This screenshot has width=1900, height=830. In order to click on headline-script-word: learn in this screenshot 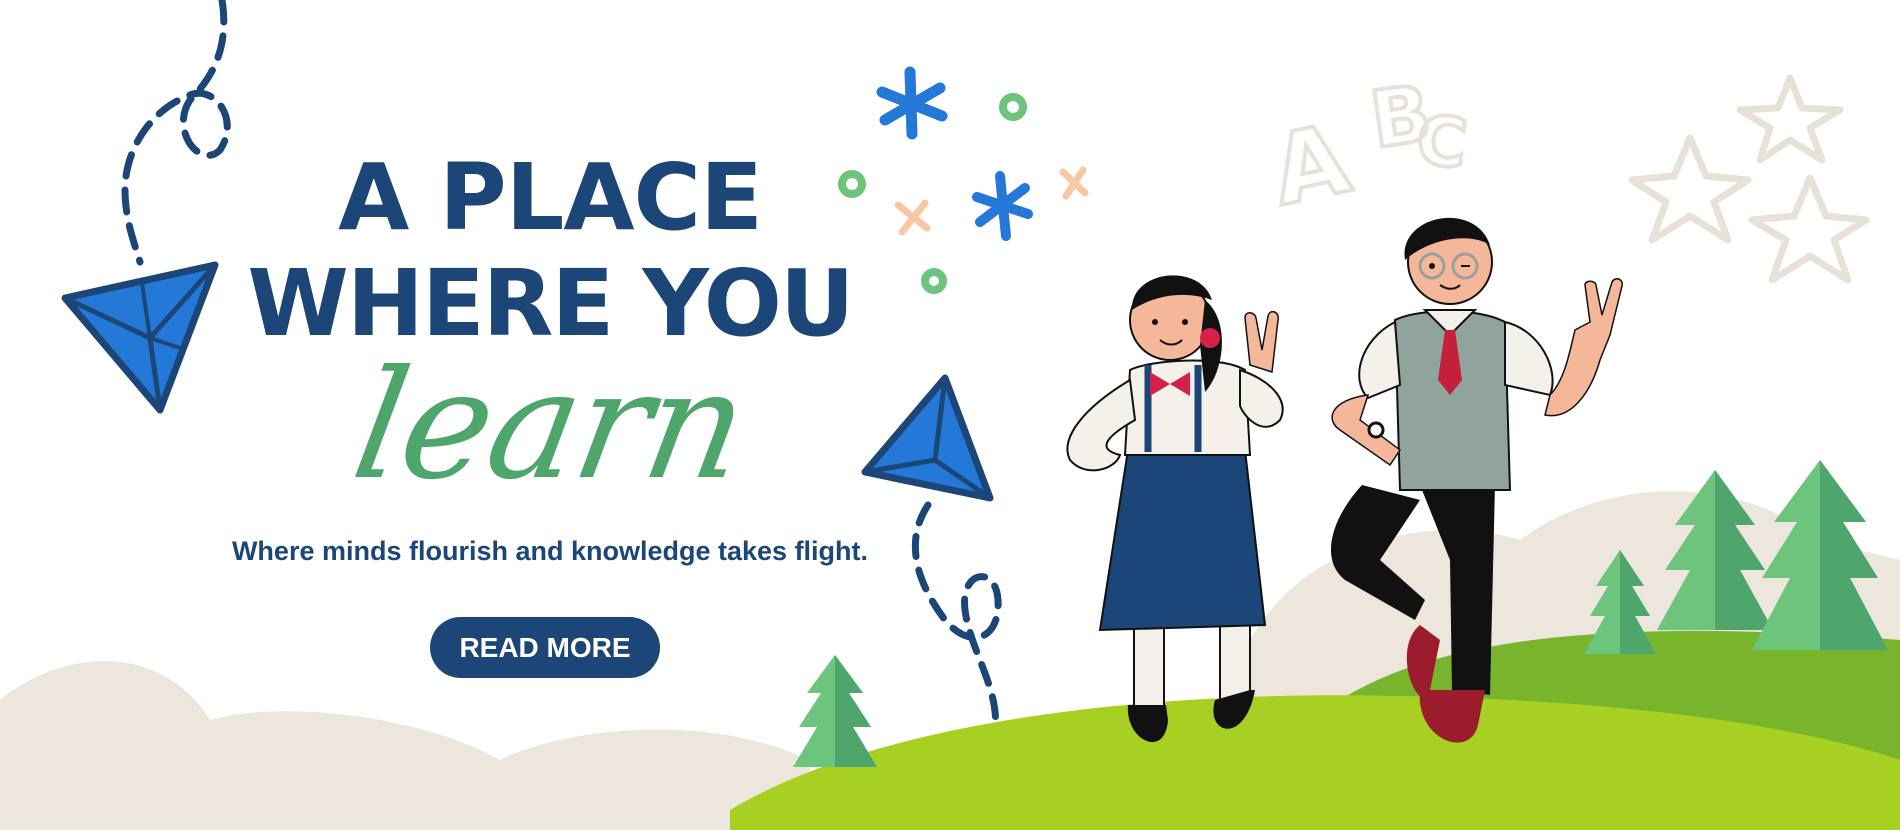, I will do `click(550, 426)`.